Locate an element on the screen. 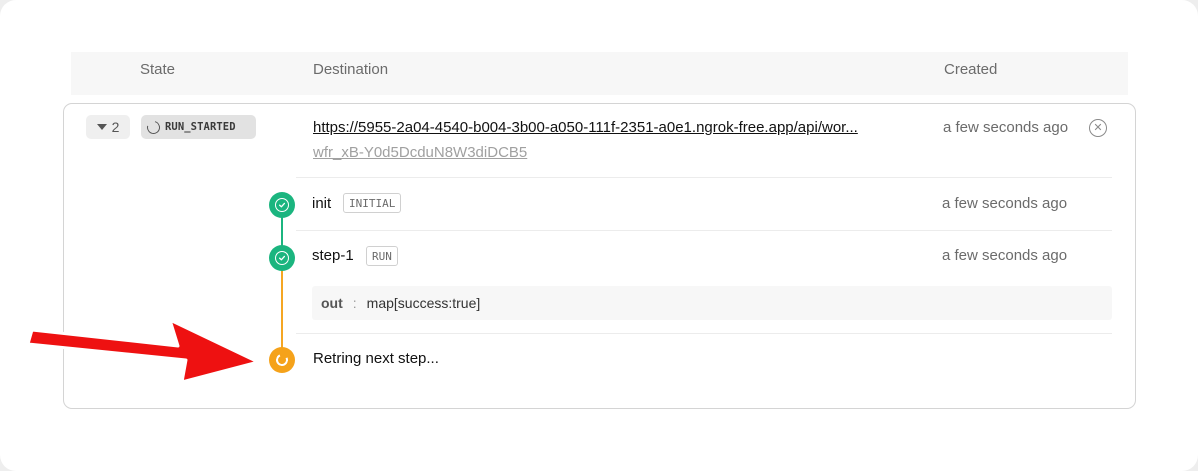 The image size is (1198, 471). close-circle-icon: ✕ is located at coordinates (1098, 128).